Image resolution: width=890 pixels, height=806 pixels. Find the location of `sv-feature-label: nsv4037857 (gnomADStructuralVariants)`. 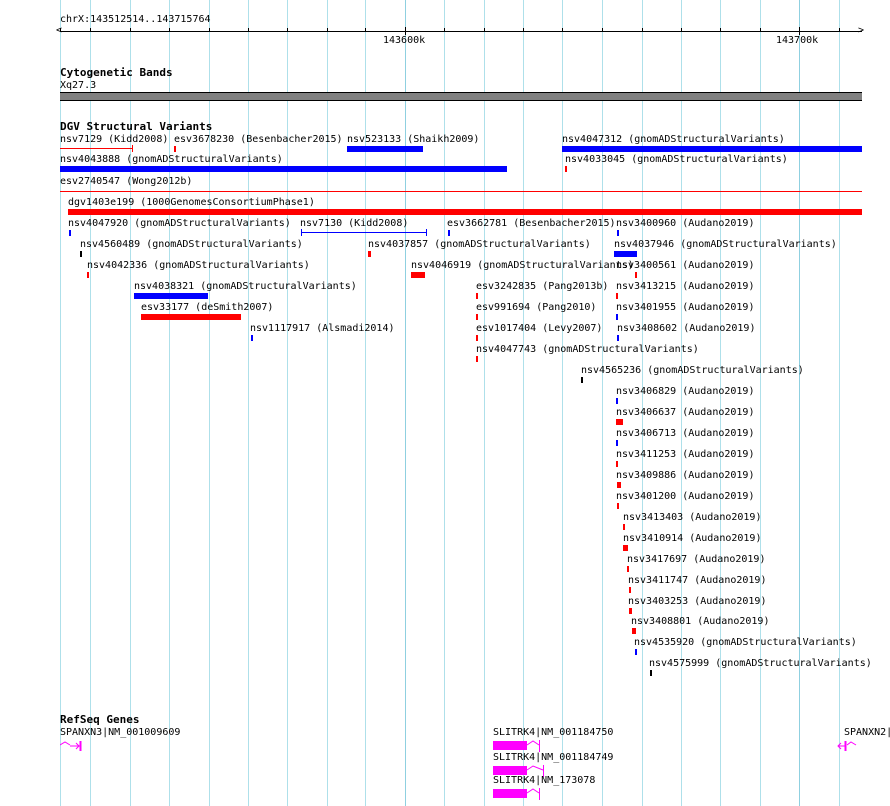

sv-feature-label: nsv4037857 (gnomADStructuralVariants) is located at coordinates (479, 245).